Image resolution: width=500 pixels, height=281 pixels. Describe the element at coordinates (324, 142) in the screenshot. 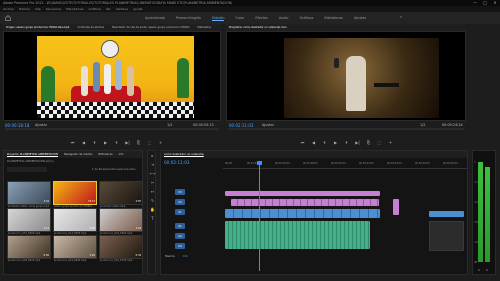

I see `program-play-reverse-button: ⏴` at that location.